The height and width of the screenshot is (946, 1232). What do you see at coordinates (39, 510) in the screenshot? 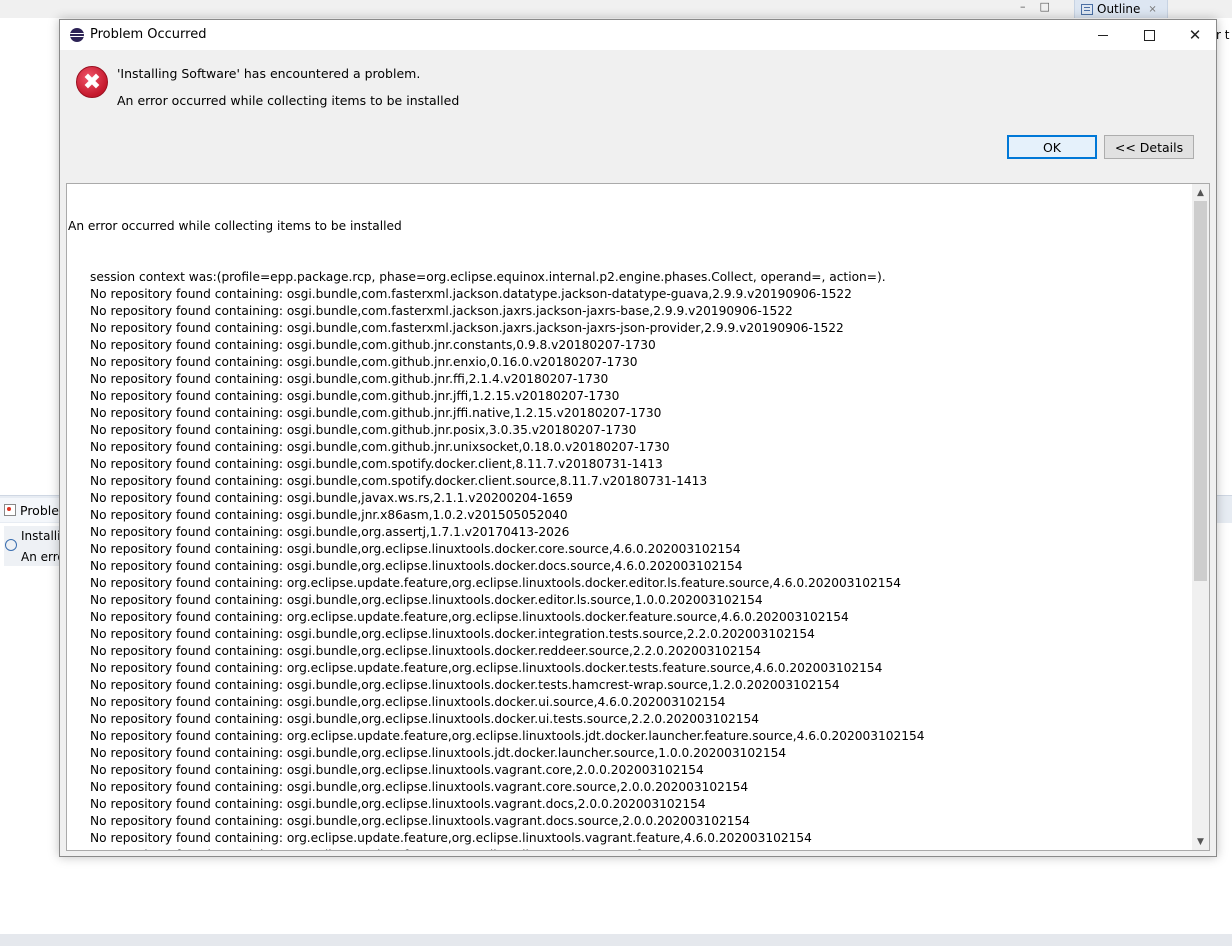
I see `tab-problems-label: Proble` at bounding box center [39, 510].